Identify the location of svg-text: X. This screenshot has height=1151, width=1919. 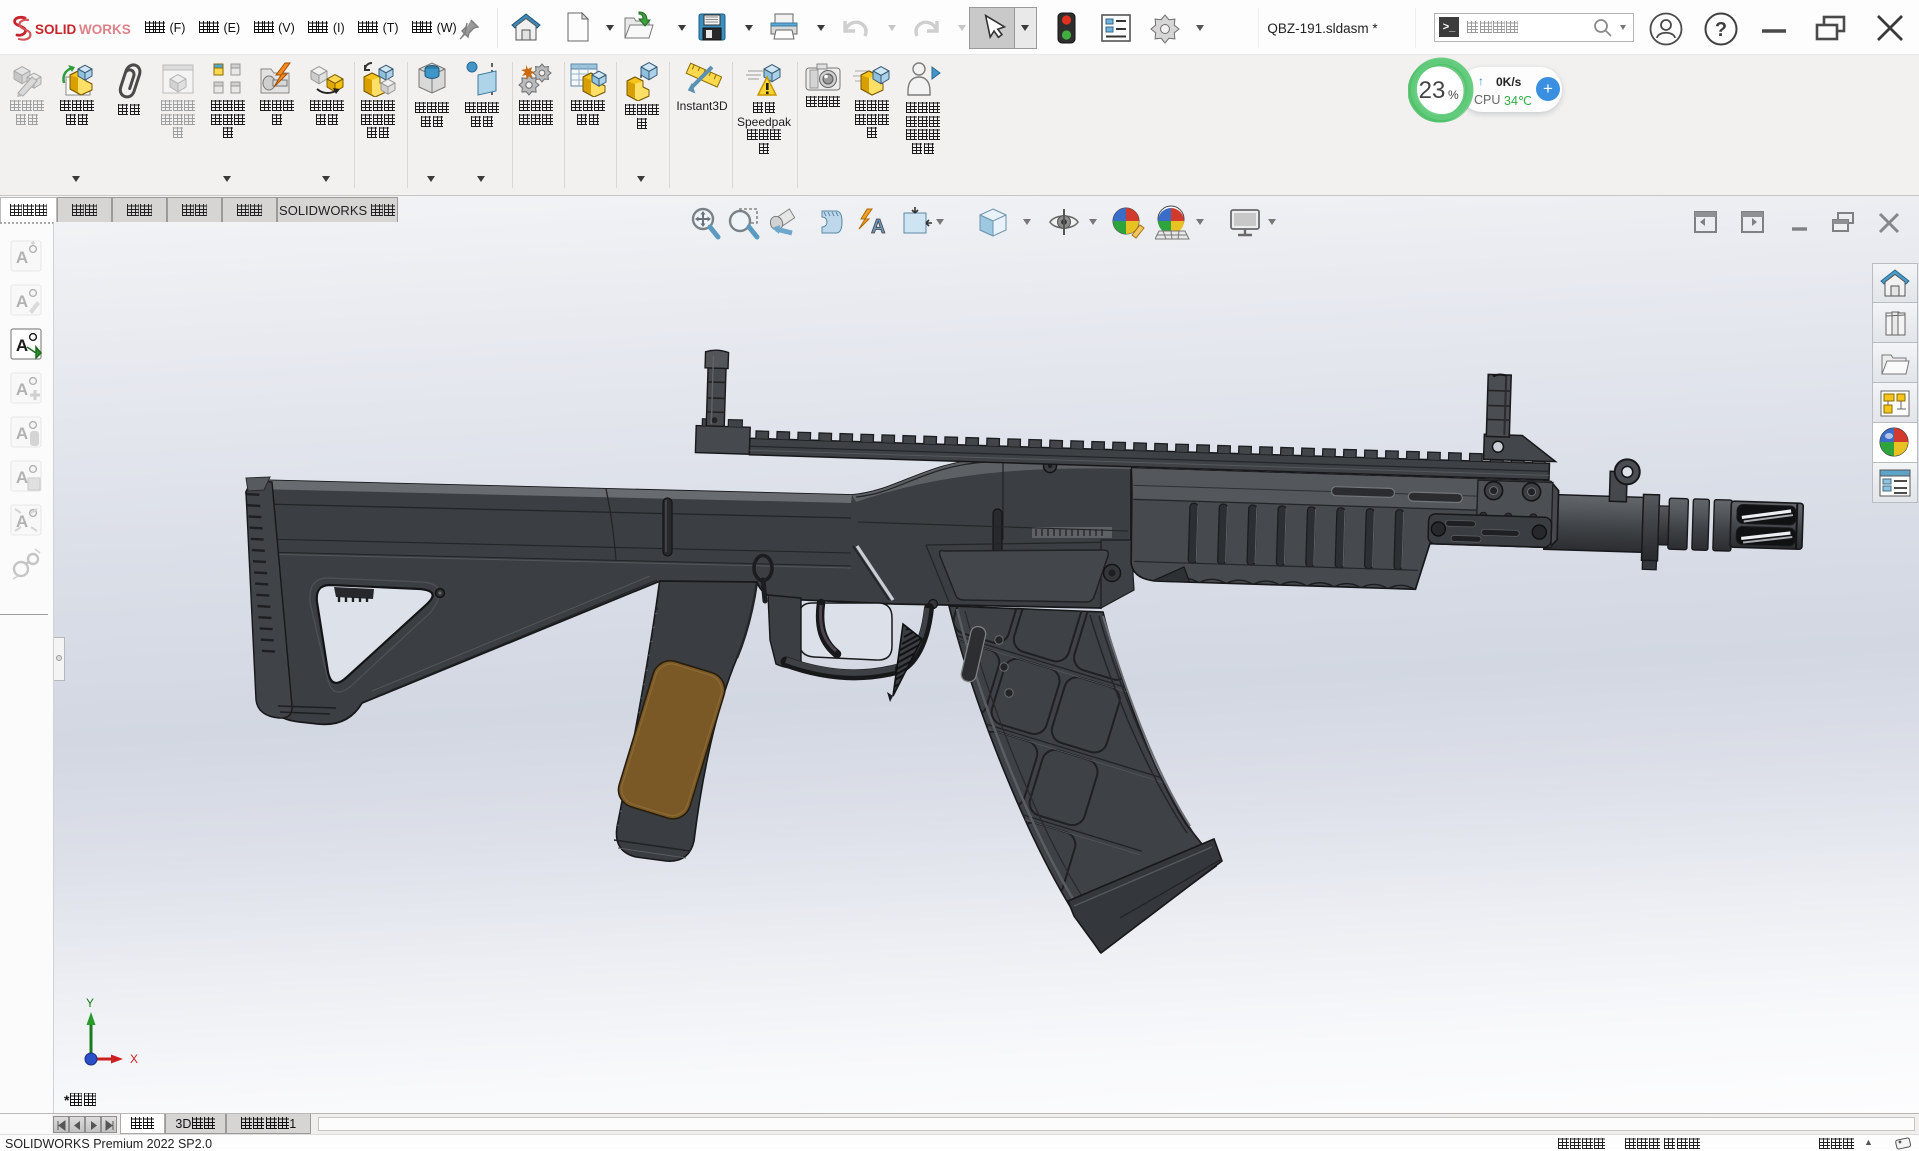
(134, 1059).